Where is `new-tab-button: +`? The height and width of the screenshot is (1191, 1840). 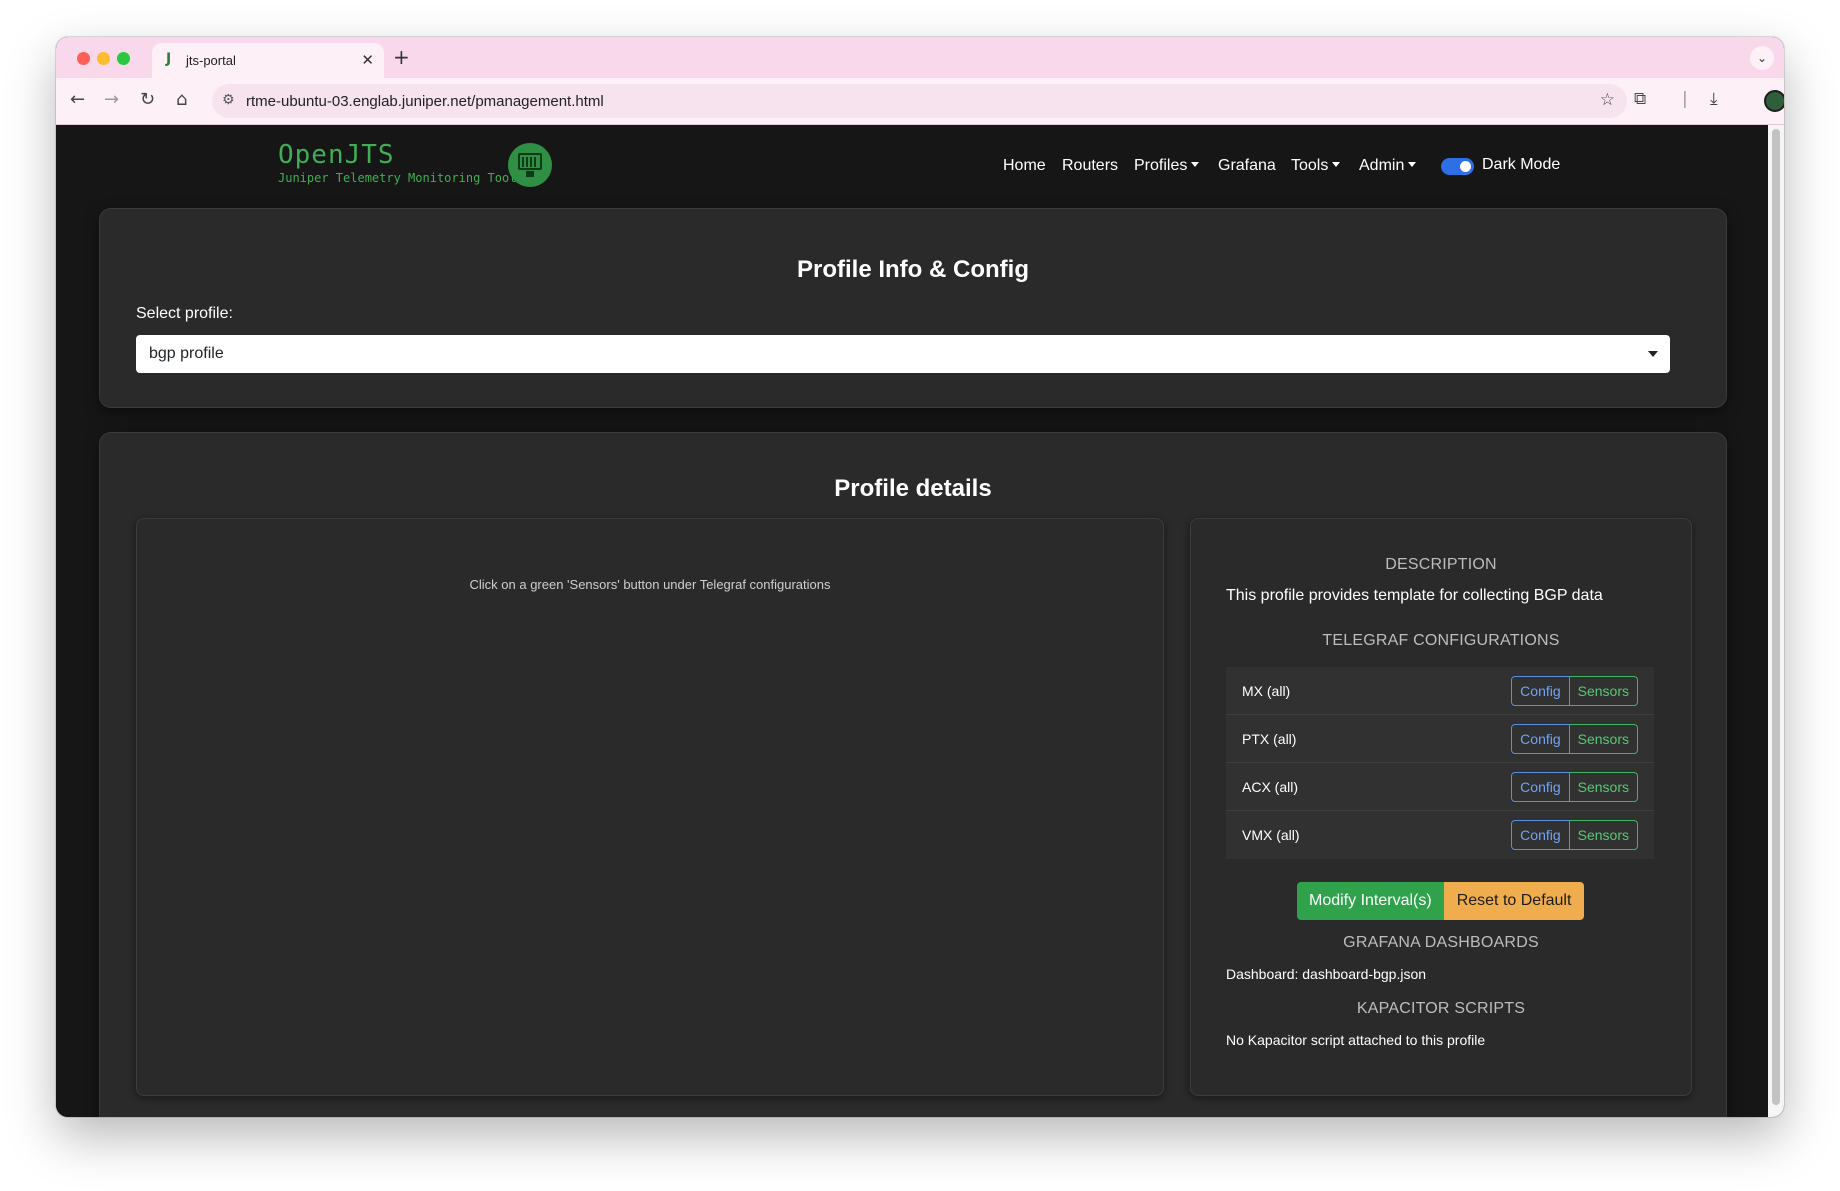 new-tab-button: + is located at coordinates (401, 57).